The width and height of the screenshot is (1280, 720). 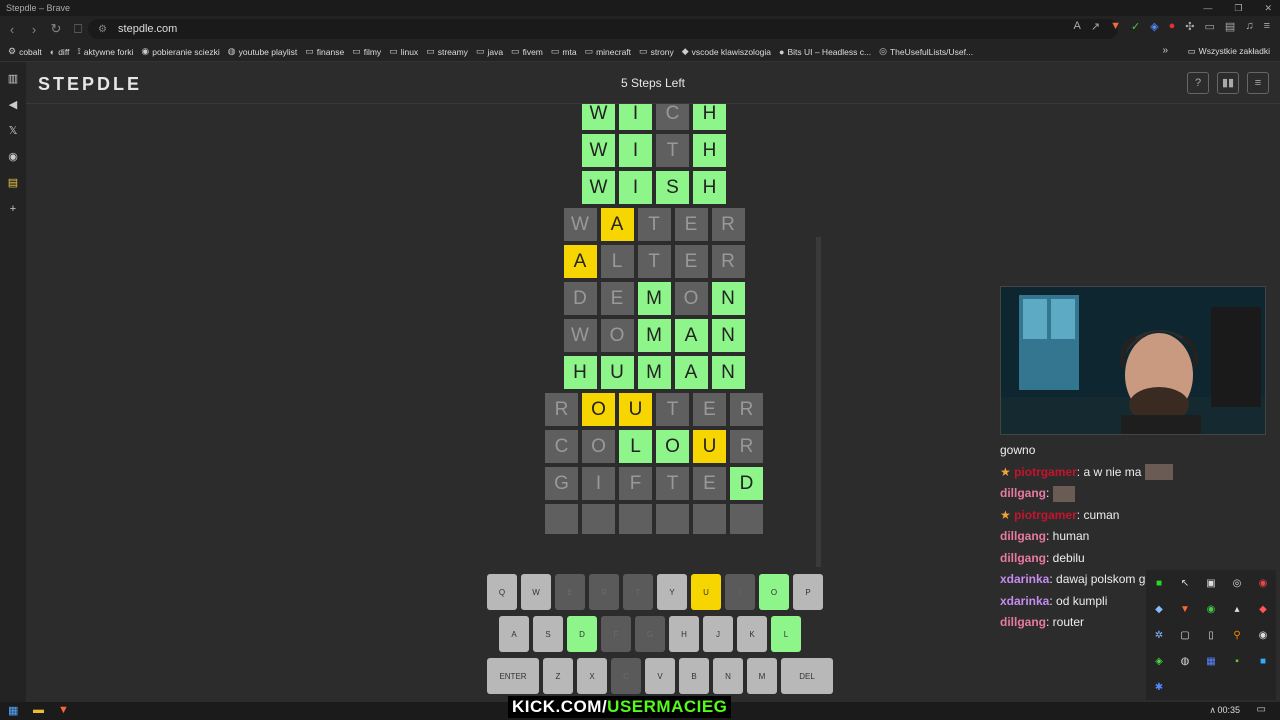 What do you see at coordinates (1211, 583) in the screenshot?
I see `tray-app-icon: ▣` at bounding box center [1211, 583].